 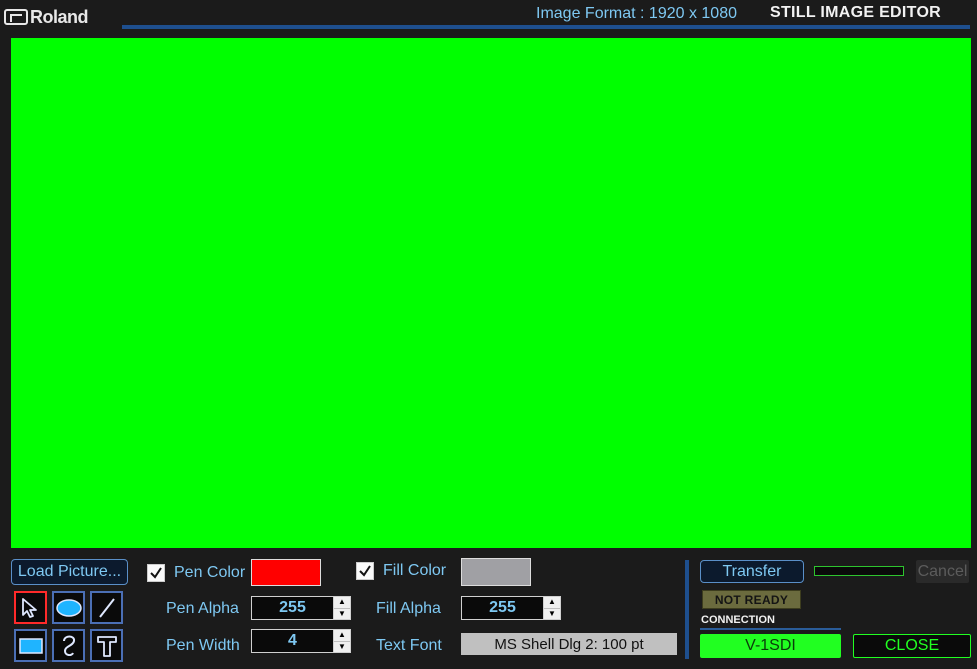 I want to click on pen-color-swatch, so click(x=286, y=572).